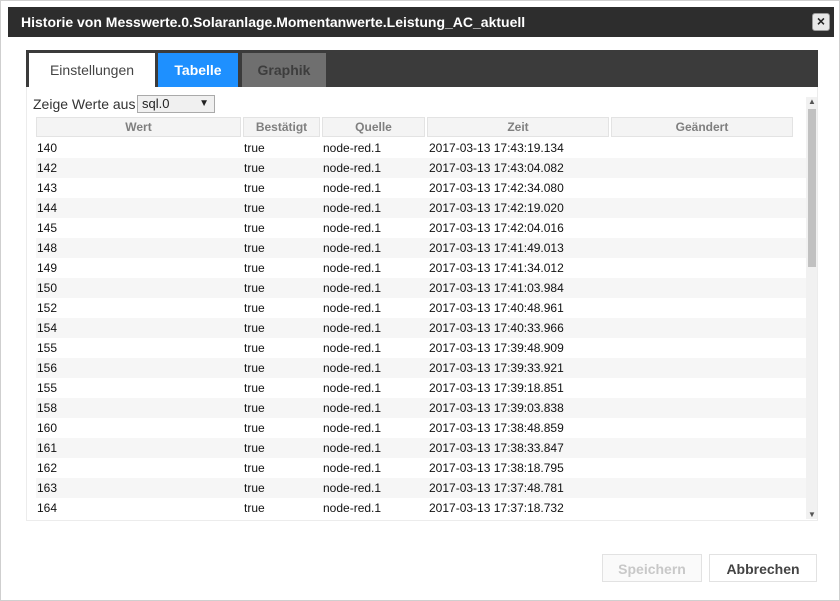 This screenshot has width=840, height=601. What do you see at coordinates (811, 308) in the screenshot?
I see `vertical-scrollbar: ▲ ▼` at bounding box center [811, 308].